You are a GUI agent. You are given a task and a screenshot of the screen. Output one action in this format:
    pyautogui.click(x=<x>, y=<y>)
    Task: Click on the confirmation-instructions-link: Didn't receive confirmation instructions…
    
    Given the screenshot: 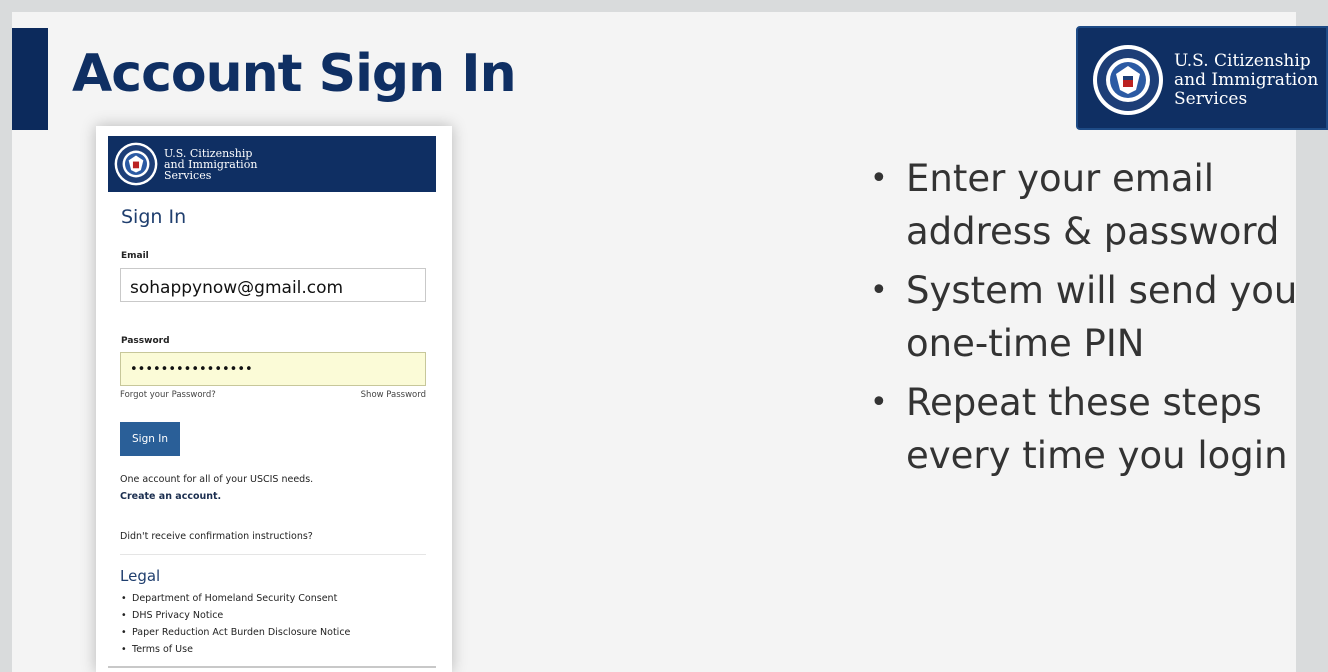 What is the action you would take?
    pyautogui.click(x=216, y=536)
    